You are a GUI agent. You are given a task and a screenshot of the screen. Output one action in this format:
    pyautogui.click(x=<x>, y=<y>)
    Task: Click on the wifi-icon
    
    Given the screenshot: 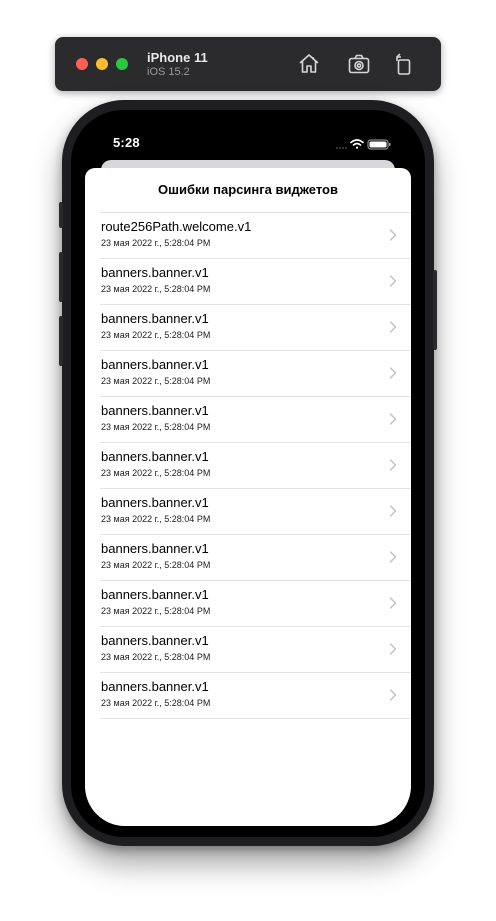 What is the action you would take?
    pyautogui.click(x=357, y=144)
    